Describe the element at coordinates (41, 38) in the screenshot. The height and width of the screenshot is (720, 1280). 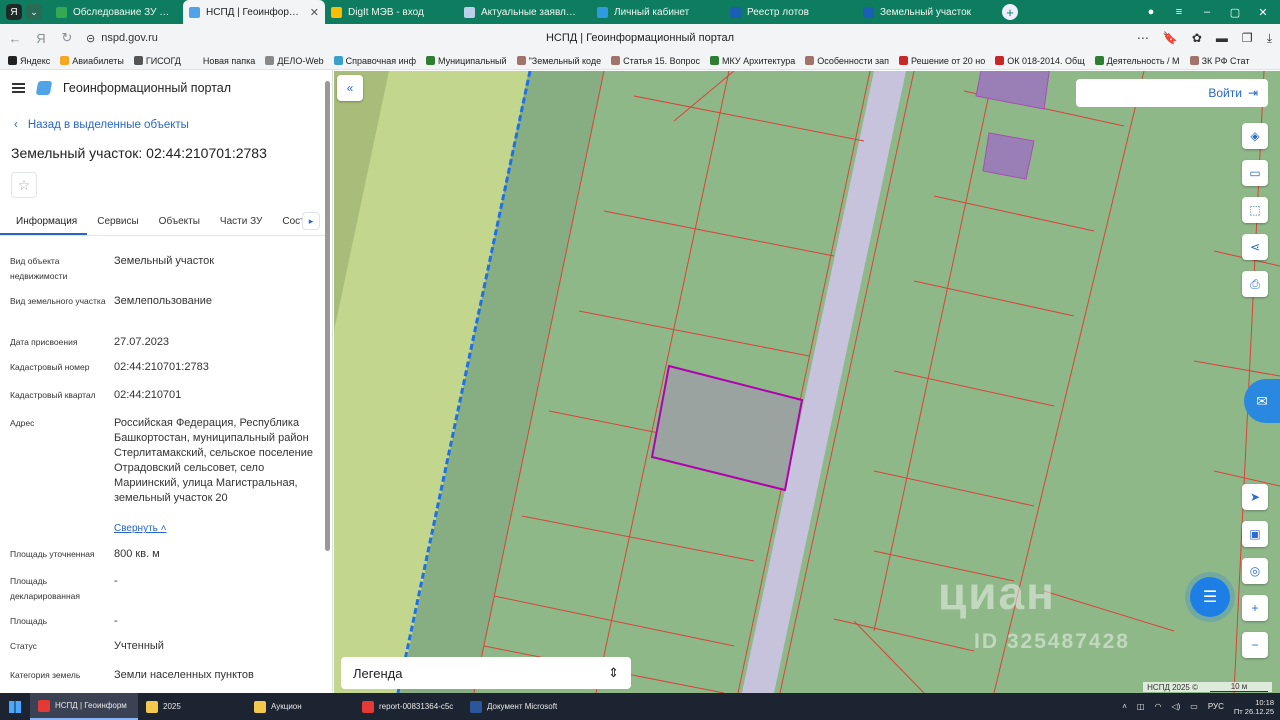
I see `yandex-icon: Я` at that location.